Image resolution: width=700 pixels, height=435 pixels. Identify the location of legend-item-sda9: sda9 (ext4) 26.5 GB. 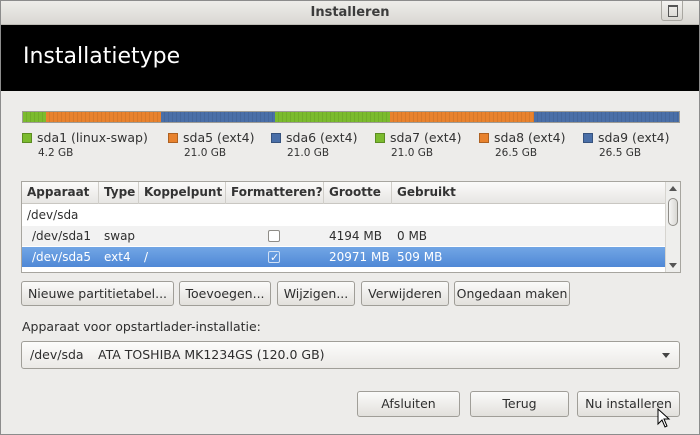
(626, 144).